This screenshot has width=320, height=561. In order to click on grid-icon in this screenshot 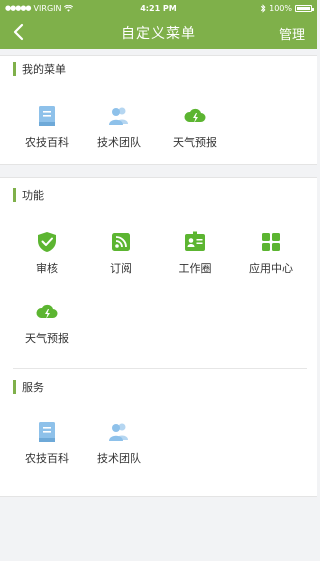, I will do `click(271, 242)`.